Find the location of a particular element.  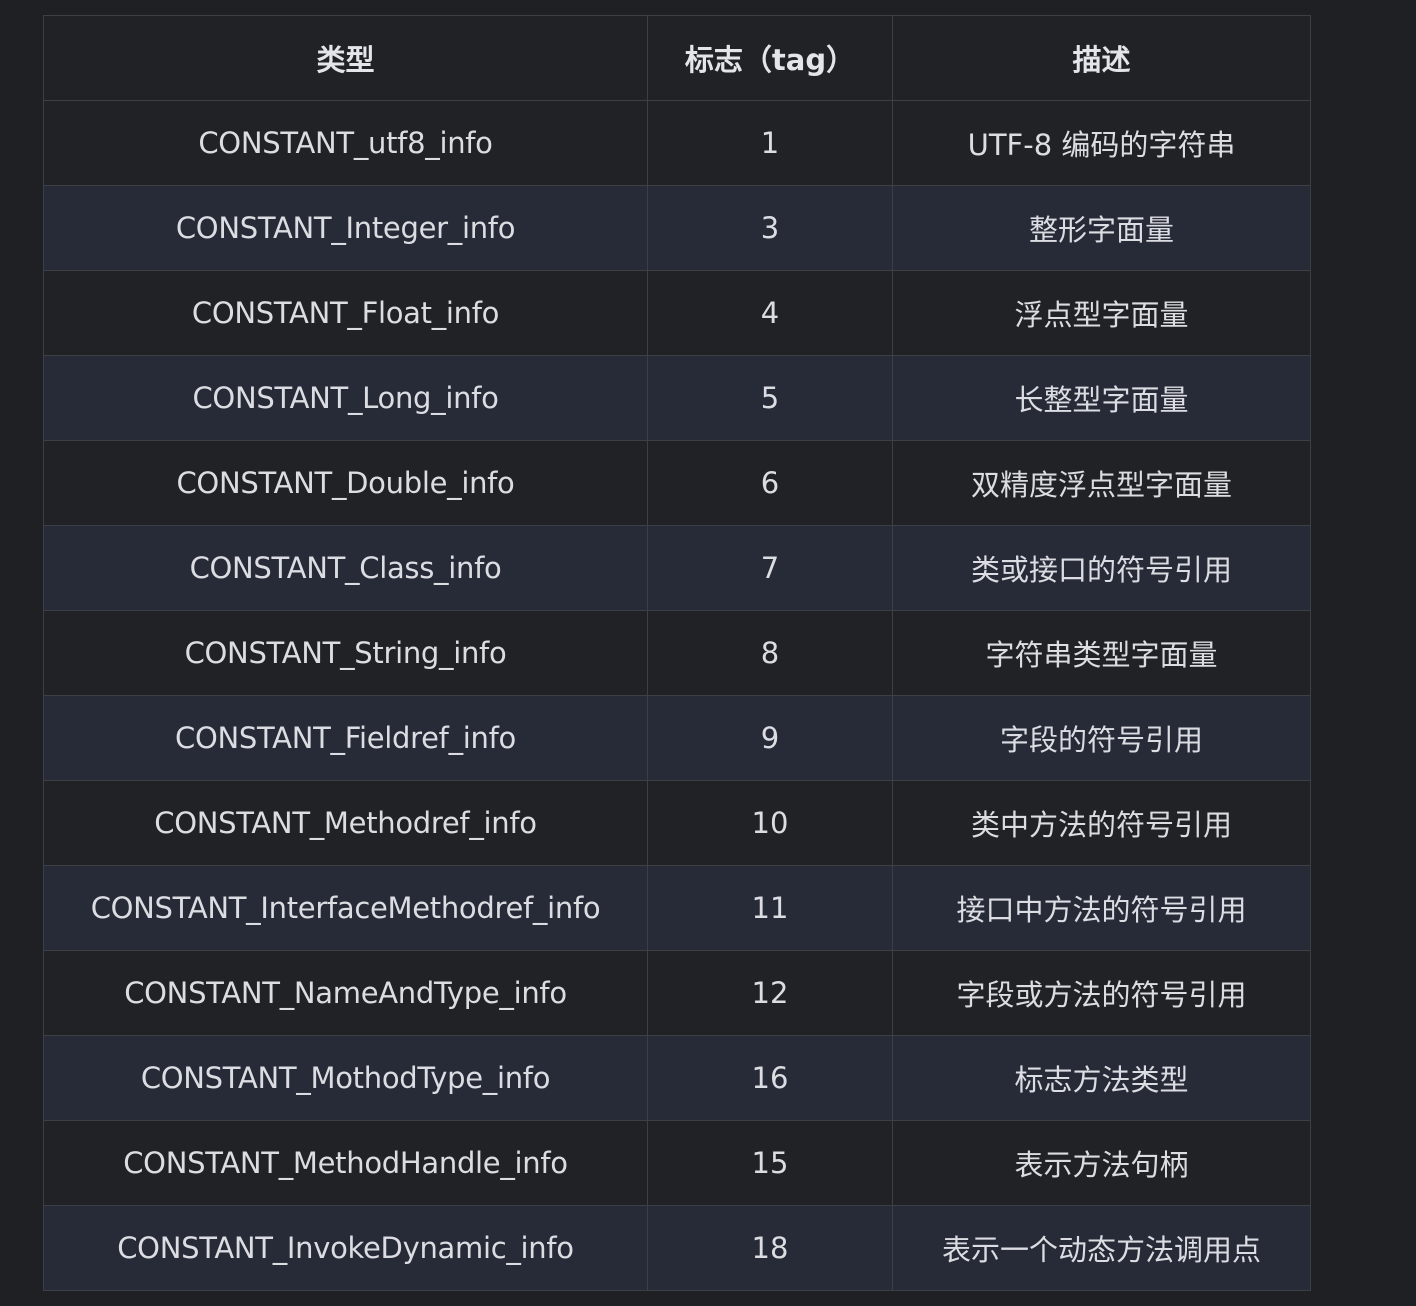

tag-cell: 6 is located at coordinates (770, 483).